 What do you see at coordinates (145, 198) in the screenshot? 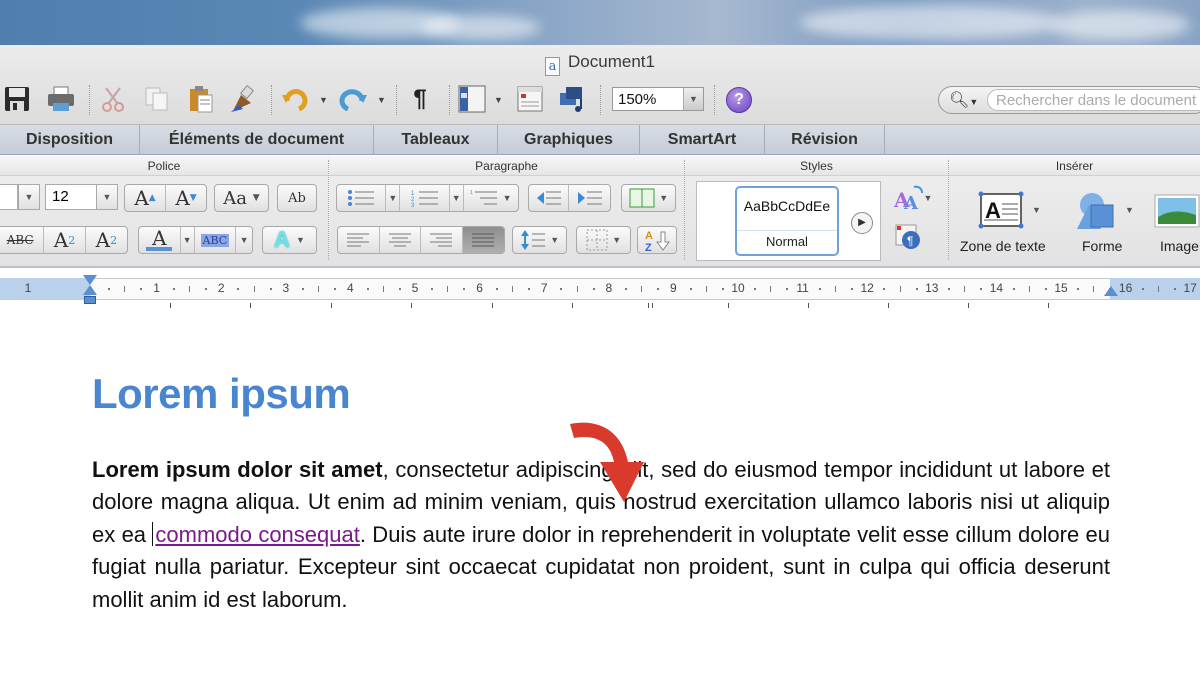
I see `grow-font-button: A ▲` at bounding box center [145, 198].